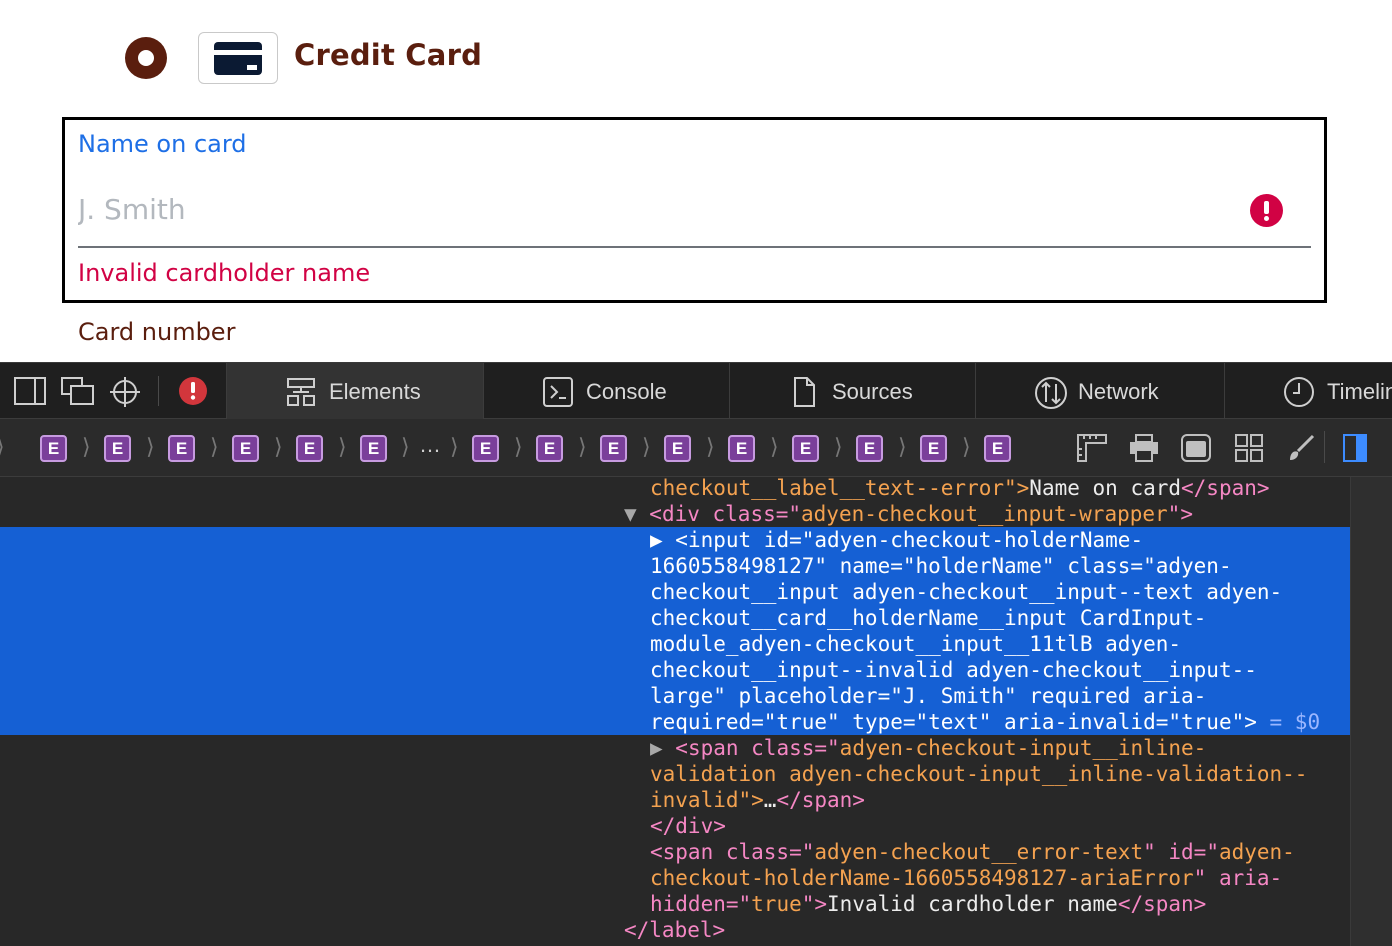  I want to click on attr-value: true, so click(776, 904).